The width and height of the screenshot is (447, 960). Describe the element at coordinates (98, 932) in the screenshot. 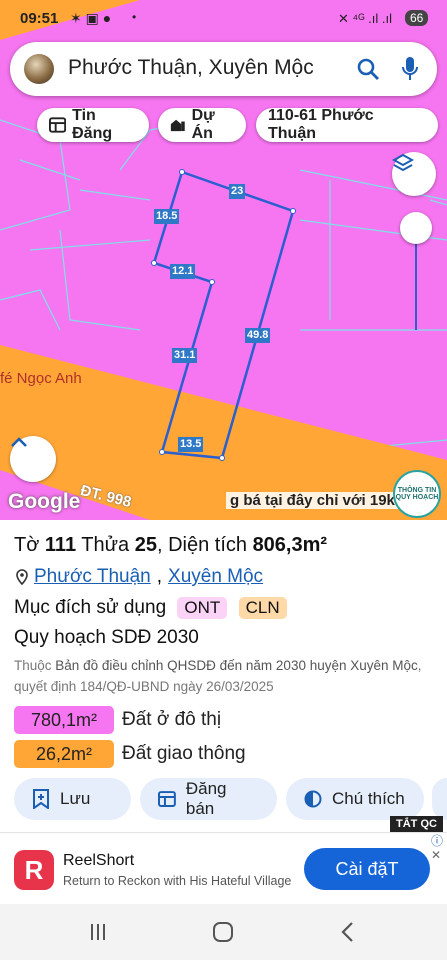

I see `recents-icon` at that location.